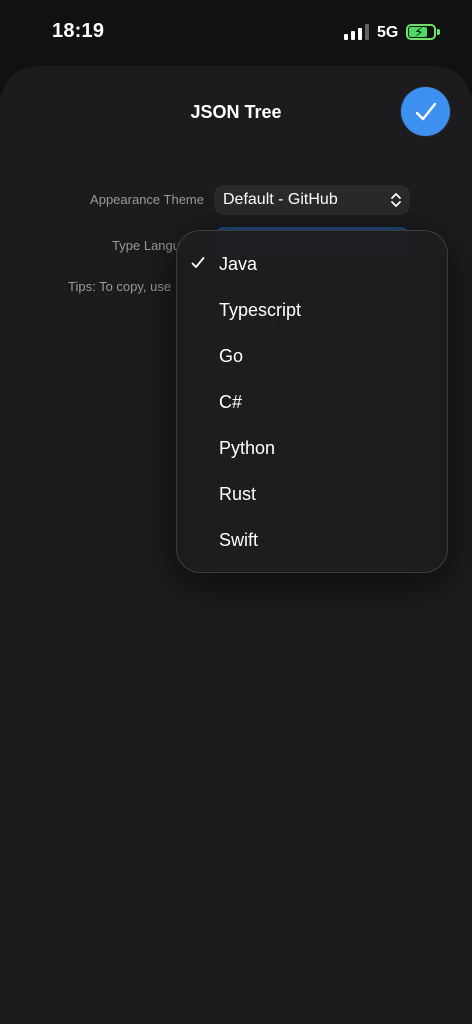 The width and height of the screenshot is (472, 1024). Describe the element at coordinates (146, 245) in the screenshot. I see `type-language-label: Type Langu` at that location.